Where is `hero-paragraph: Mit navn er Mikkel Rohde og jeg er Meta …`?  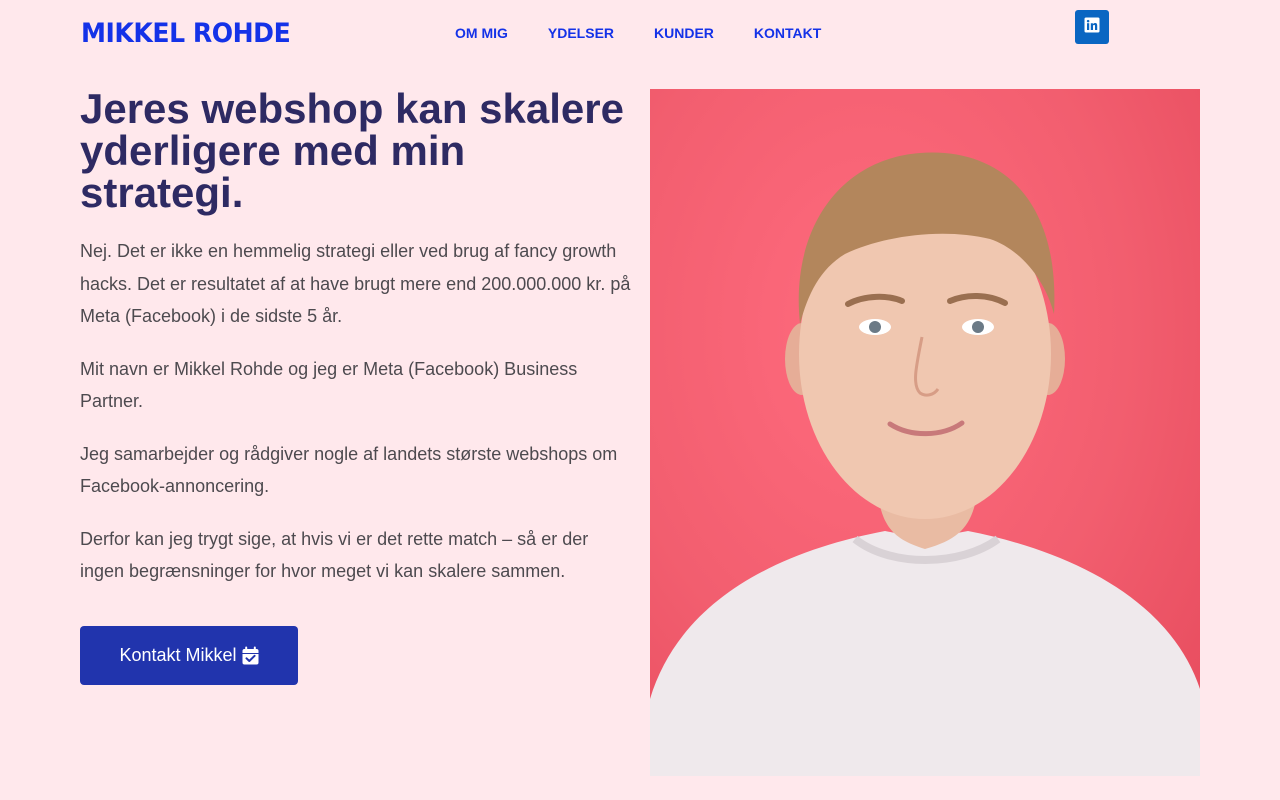 hero-paragraph: Mit navn er Mikkel Rohde og jeg er Meta … is located at coordinates (329, 385).